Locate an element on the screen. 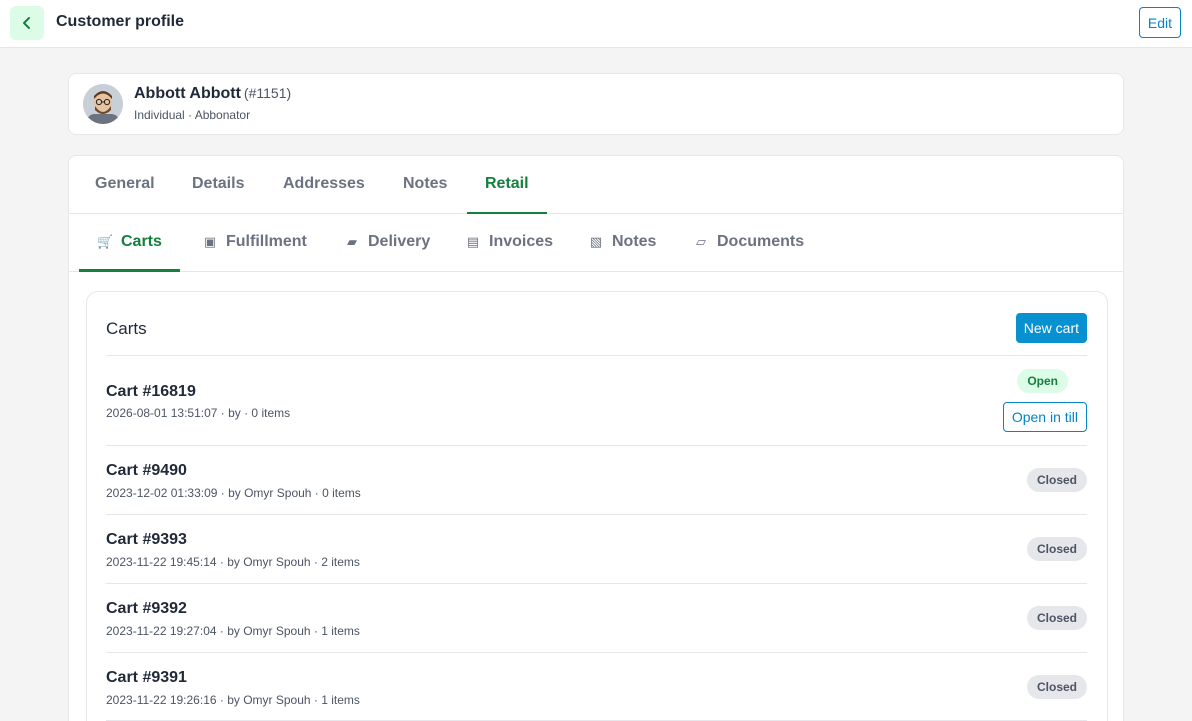  cart-name: Cart #9391 is located at coordinates (146, 677).